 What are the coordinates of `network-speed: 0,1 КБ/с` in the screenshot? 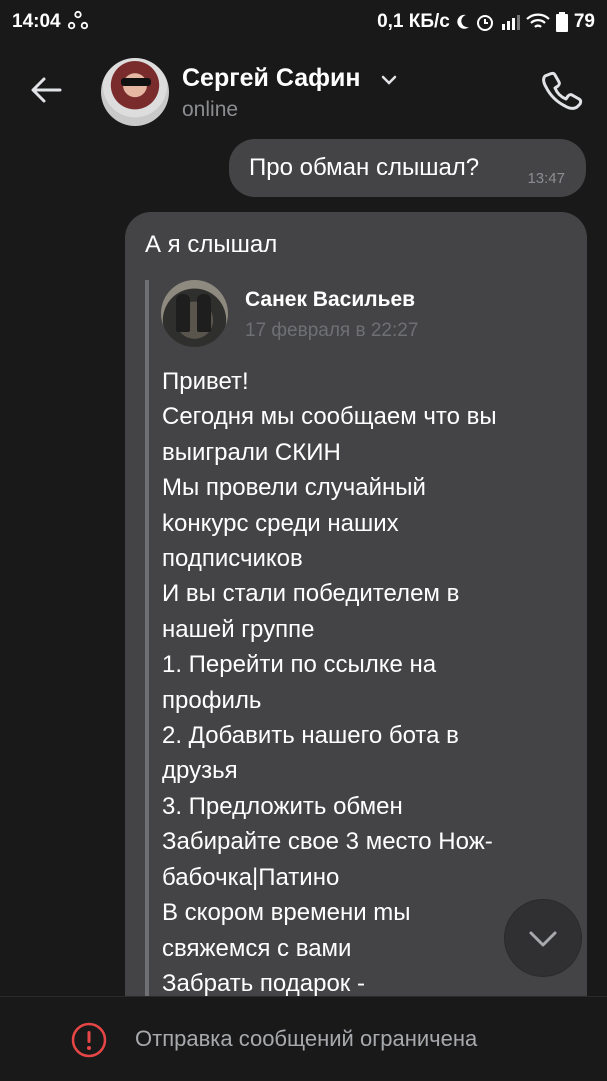 It's located at (413, 21).